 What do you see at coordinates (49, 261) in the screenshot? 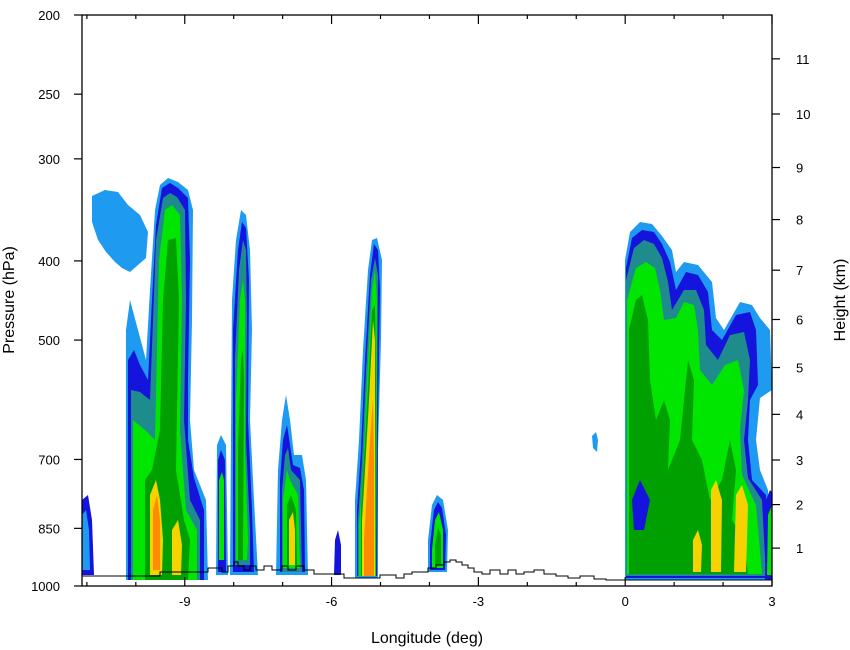
I see `pressure-tick-label: 400` at bounding box center [49, 261].